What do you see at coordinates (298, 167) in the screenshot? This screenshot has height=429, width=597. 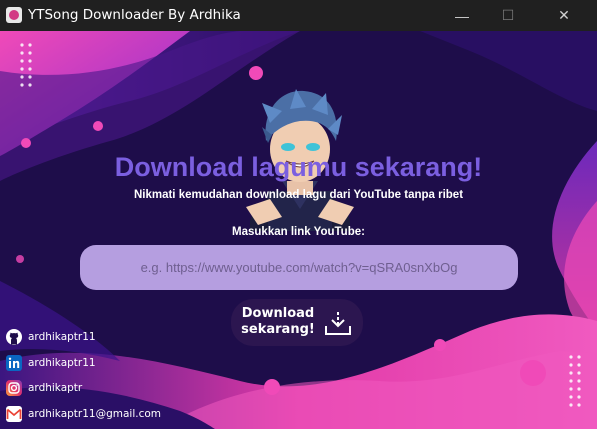 I see `page-heading: Download lagumu sekarang!` at bounding box center [298, 167].